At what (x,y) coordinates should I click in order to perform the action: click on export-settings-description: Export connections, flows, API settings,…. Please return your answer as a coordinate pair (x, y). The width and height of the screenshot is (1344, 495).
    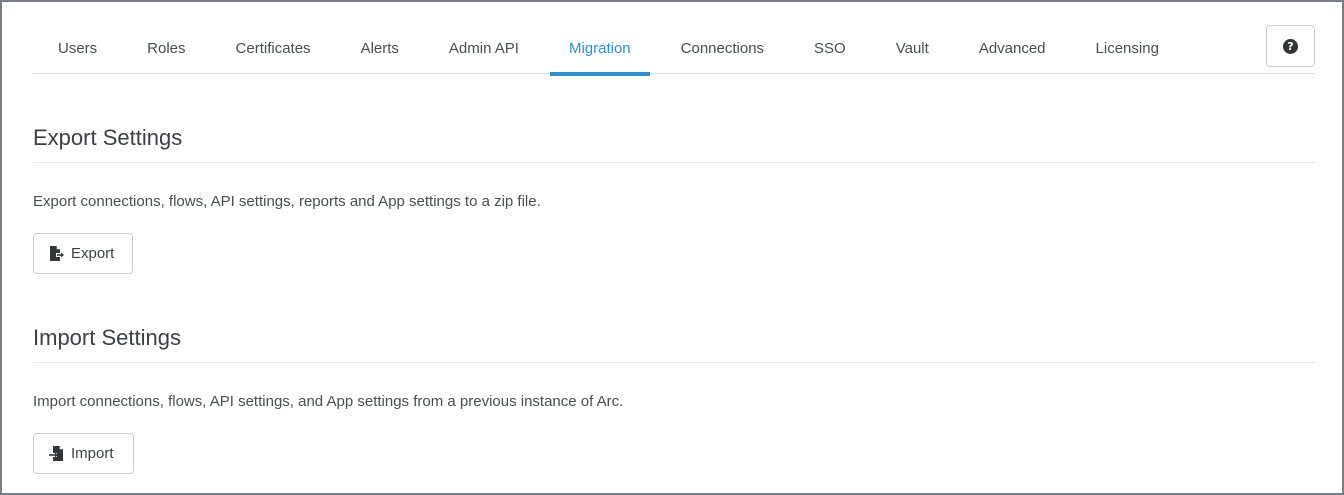
    Looking at the image, I should click on (287, 201).